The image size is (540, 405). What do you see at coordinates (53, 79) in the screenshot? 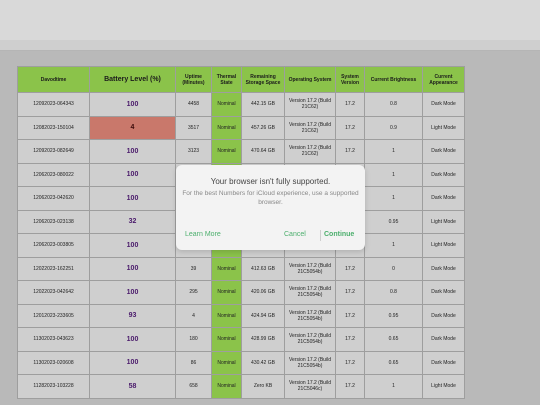
I see `column-header: Davodtime` at bounding box center [53, 79].